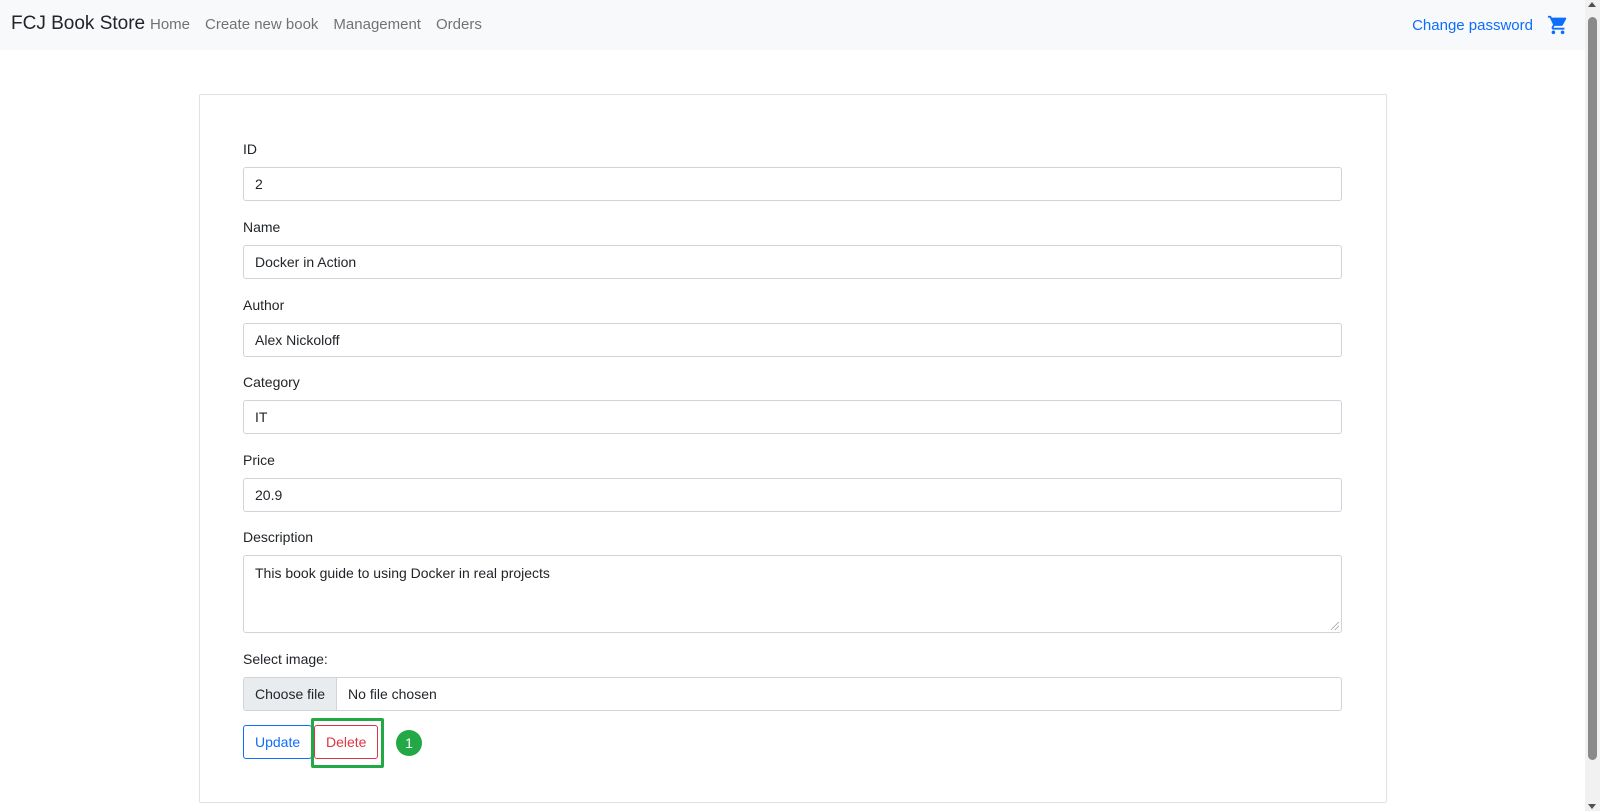 The height and width of the screenshot is (811, 1600). What do you see at coordinates (262, 227) in the screenshot?
I see `name-label: Name` at bounding box center [262, 227].